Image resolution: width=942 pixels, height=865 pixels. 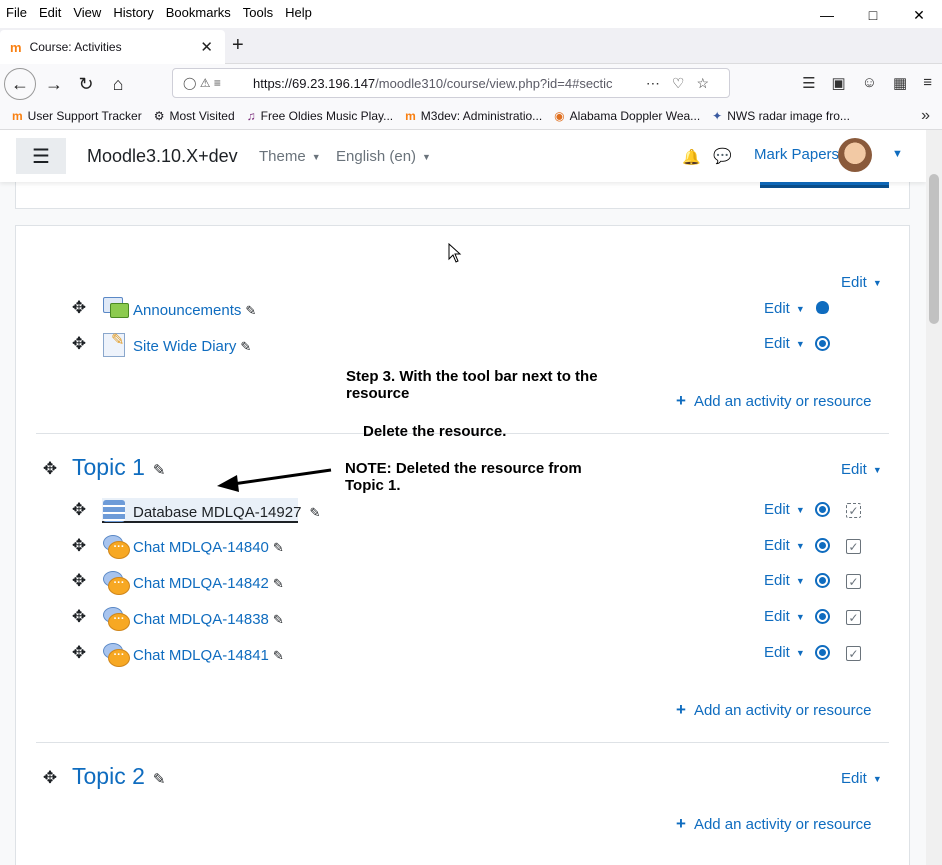 What do you see at coordinates (133, 12) in the screenshot?
I see `menu-history: History` at bounding box center [133, 12].